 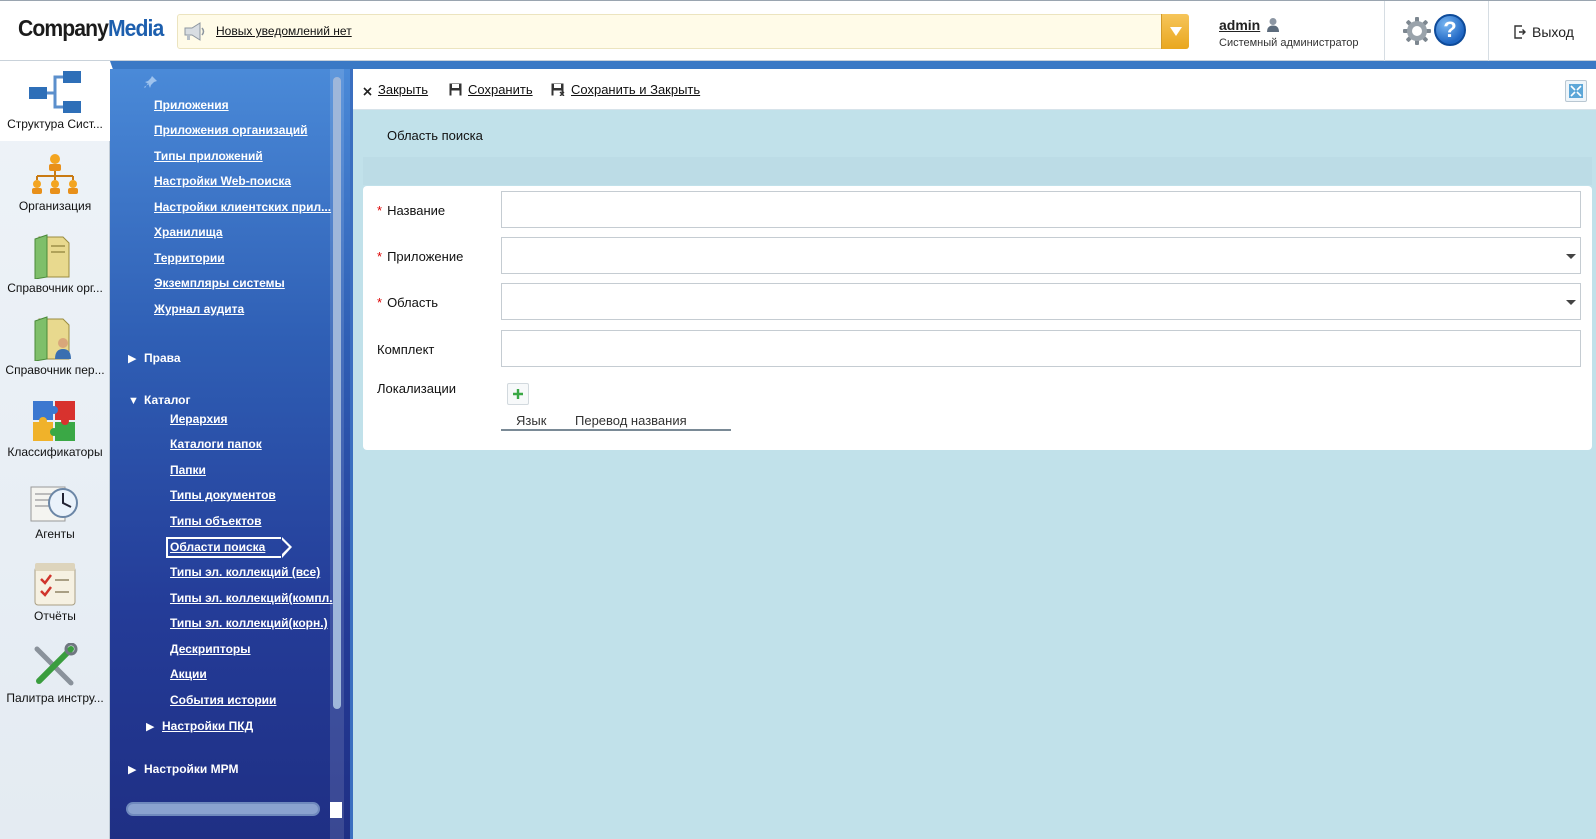 What do you see at coordinates (55, 256) in the screenshot?
I see `org-directory-icon` at bounding box center [55, 256].